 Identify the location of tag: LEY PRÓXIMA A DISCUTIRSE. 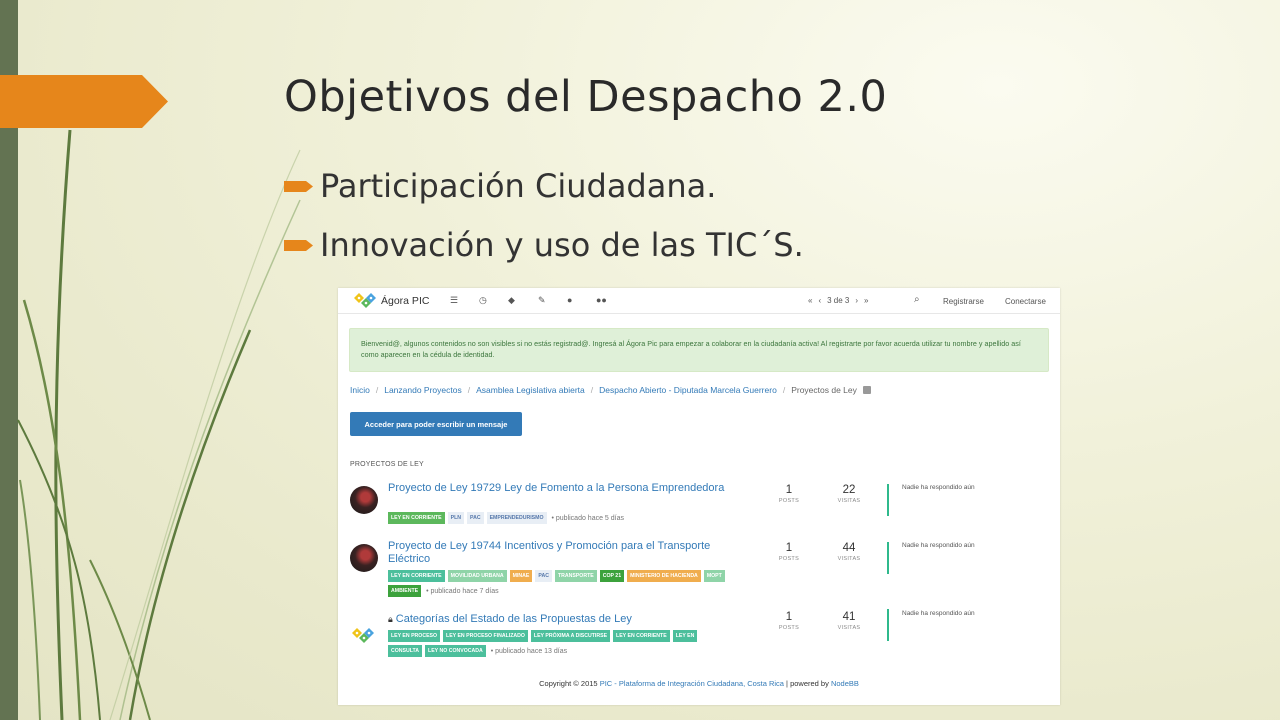
(570, 636).